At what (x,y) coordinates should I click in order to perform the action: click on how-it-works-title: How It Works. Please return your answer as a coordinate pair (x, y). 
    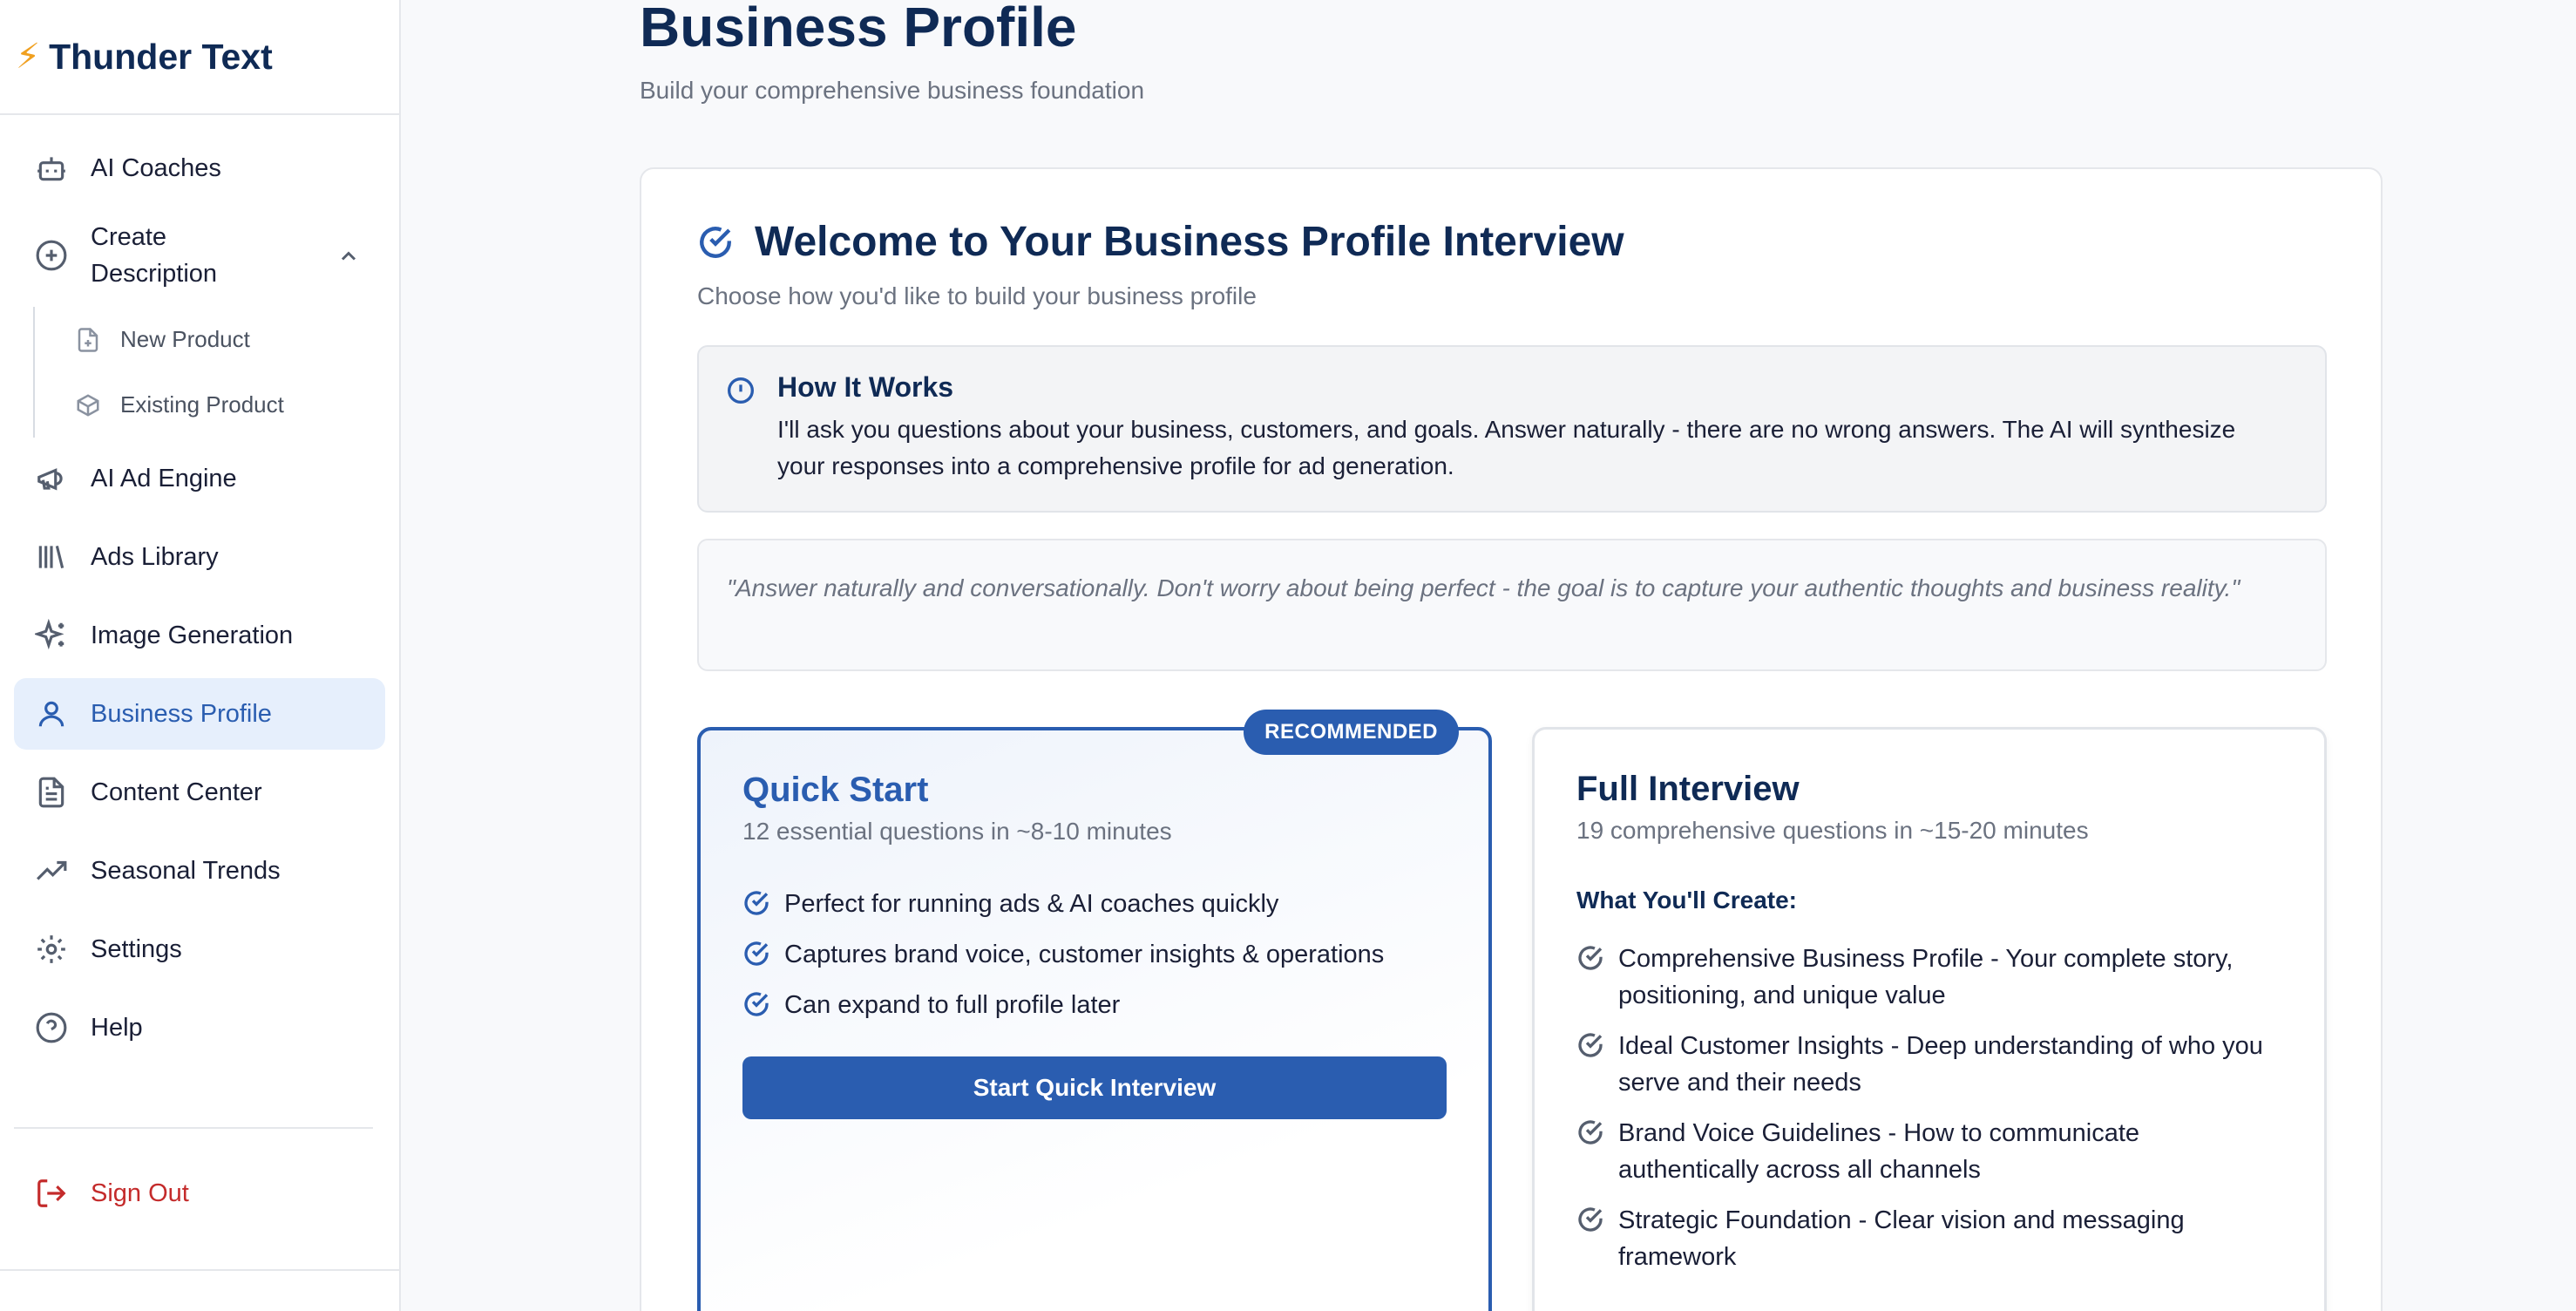
    Looking at the image, I should click on (866, 387).